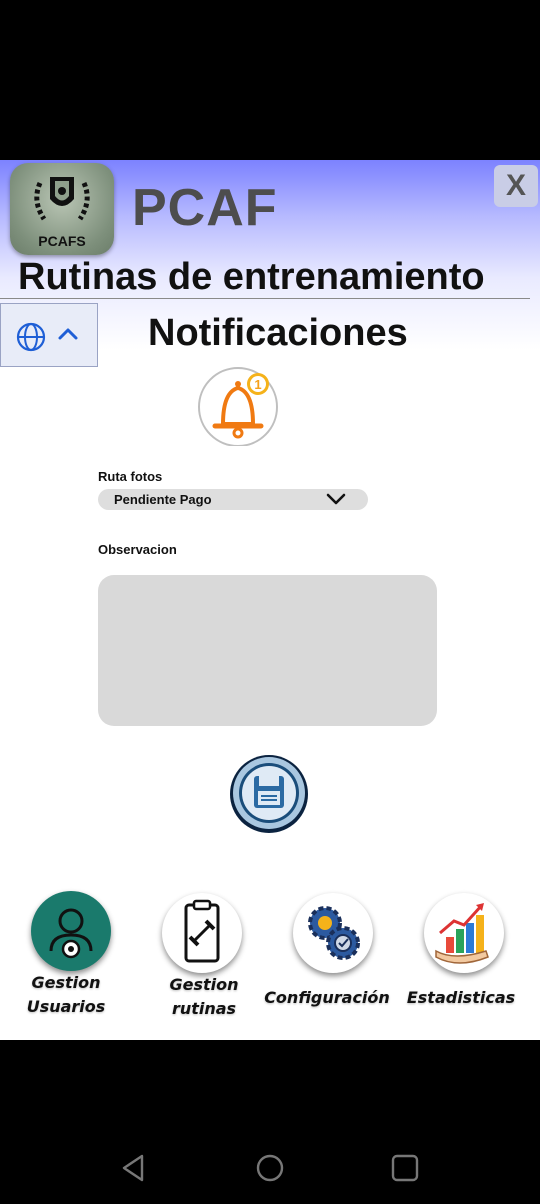 The width and height of the screenshot is (540, 1204). What do you see at coordinates (238, 405) in the screenshot?
I see `notification-bell-icon: 1` at bounding box center [238, 405].